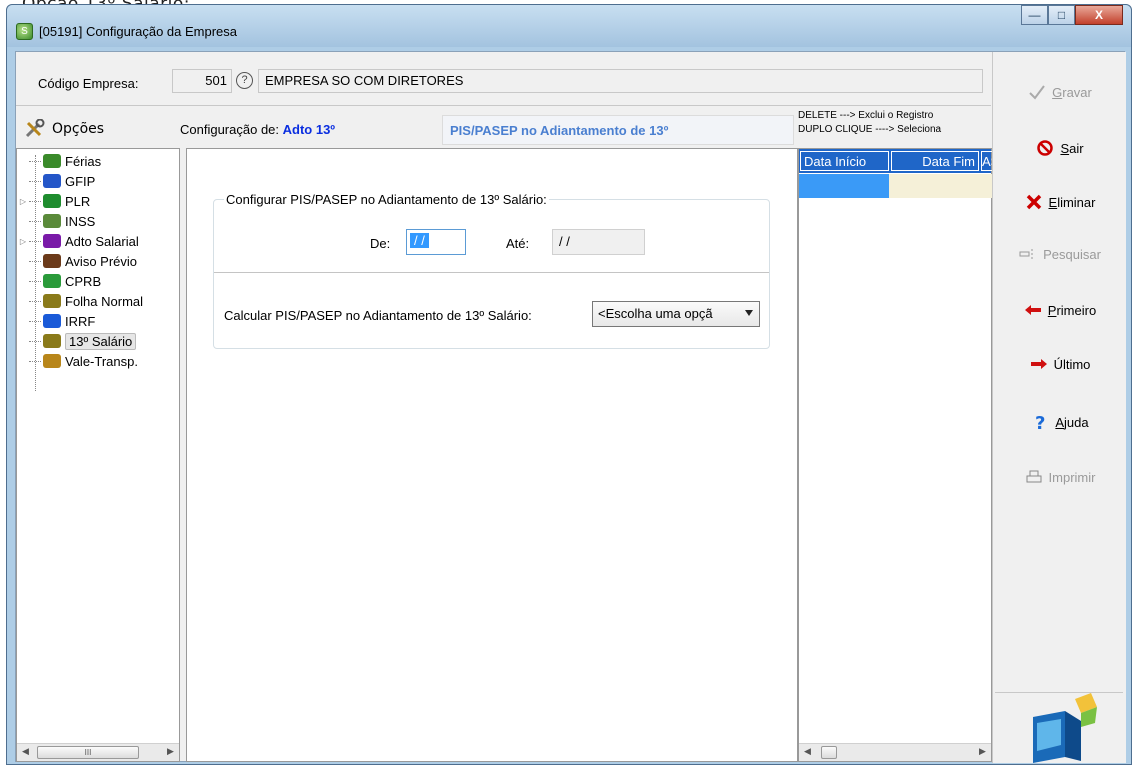 The image size is (1132, 766). What do you see at coordinates (56, 181) in the screenshot?
I see `tree-item: GFIP` at bounding box center [56, 181].